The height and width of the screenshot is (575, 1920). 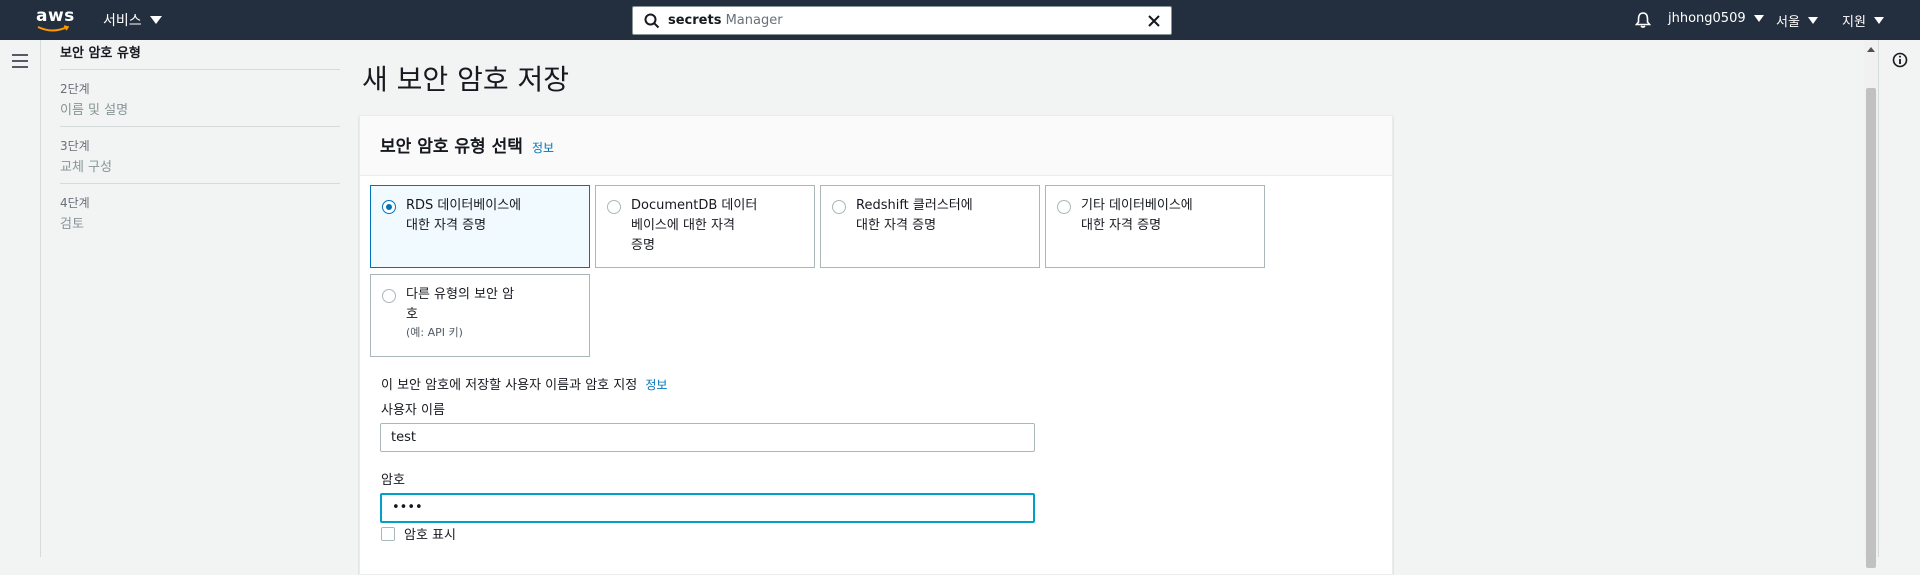 I want to click on step-number: 4단계, so click(x=75, y=203).